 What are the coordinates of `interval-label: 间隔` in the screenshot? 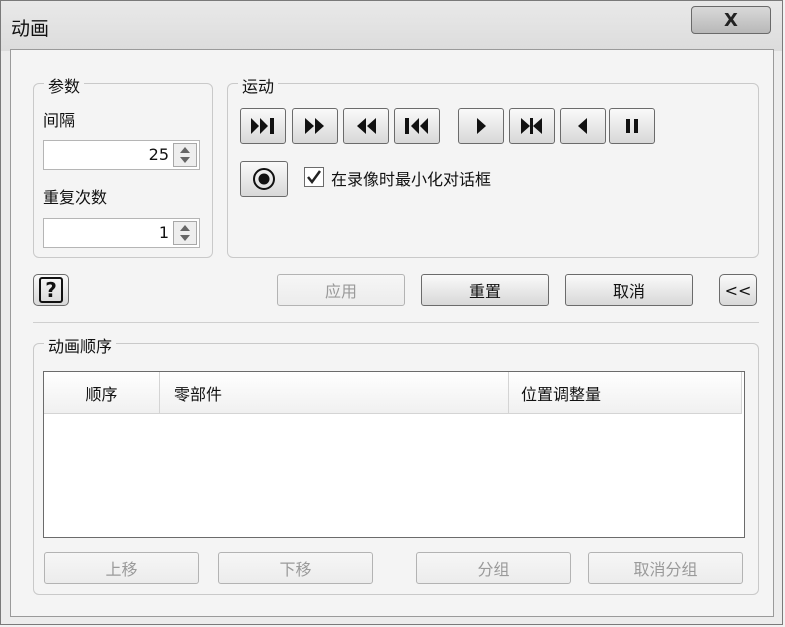 It's located at (59, 120).